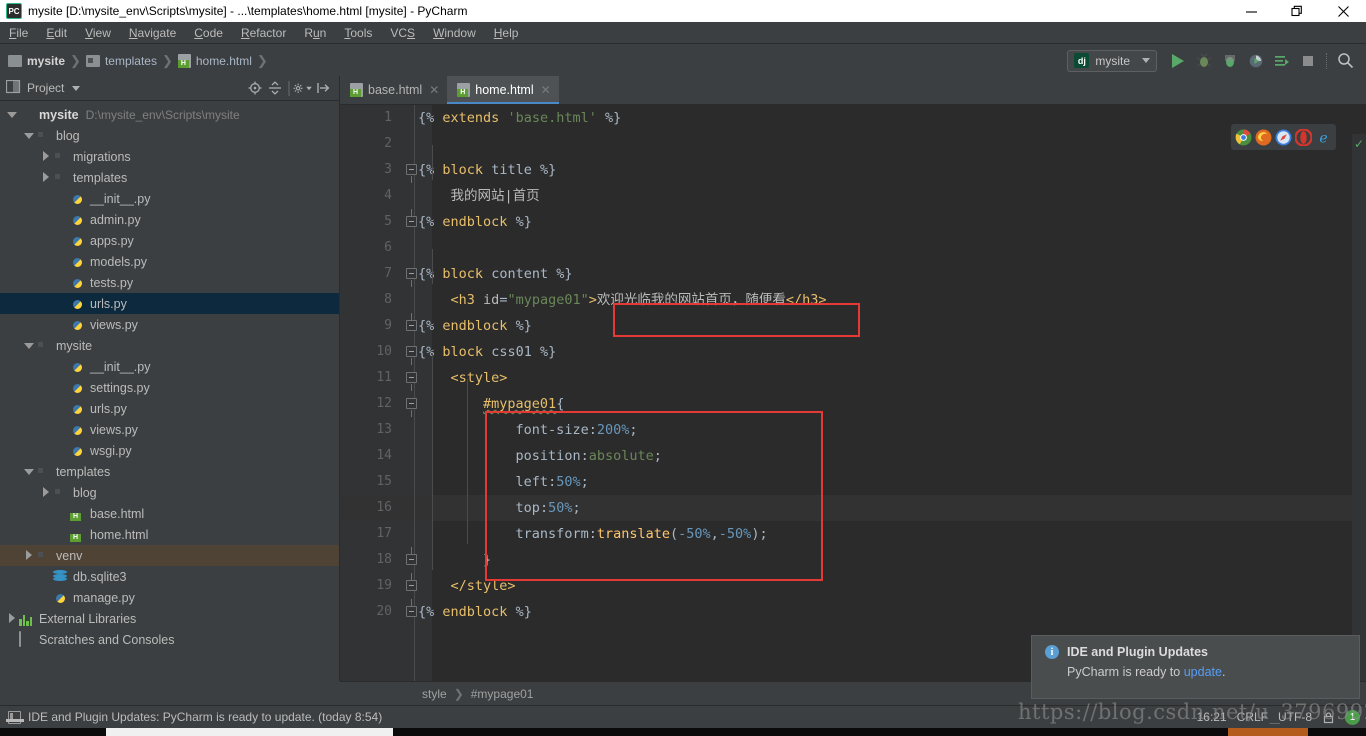  What do you see at coordinates (1359, 407) in the screenshot?
I see `marker-gutter: ✓` at bounding box center [1359, 407].